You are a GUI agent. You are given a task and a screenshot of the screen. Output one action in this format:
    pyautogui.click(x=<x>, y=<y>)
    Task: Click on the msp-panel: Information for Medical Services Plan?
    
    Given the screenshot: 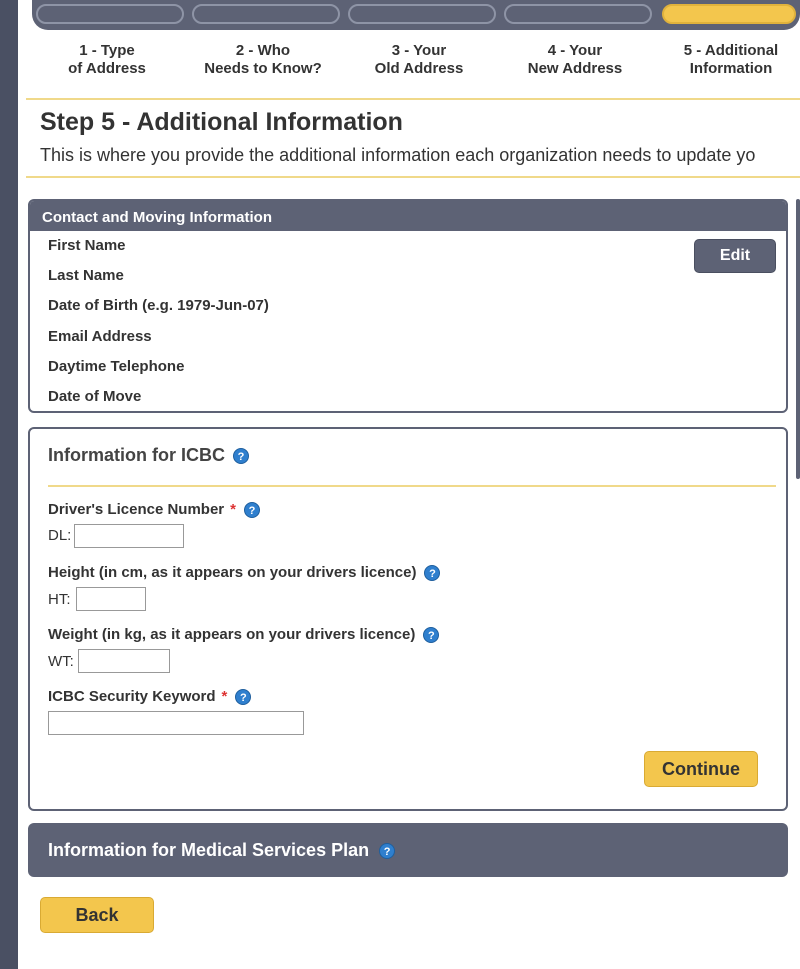 What is the action you would take?
    pyautogui.click(x=408, y=850)
    